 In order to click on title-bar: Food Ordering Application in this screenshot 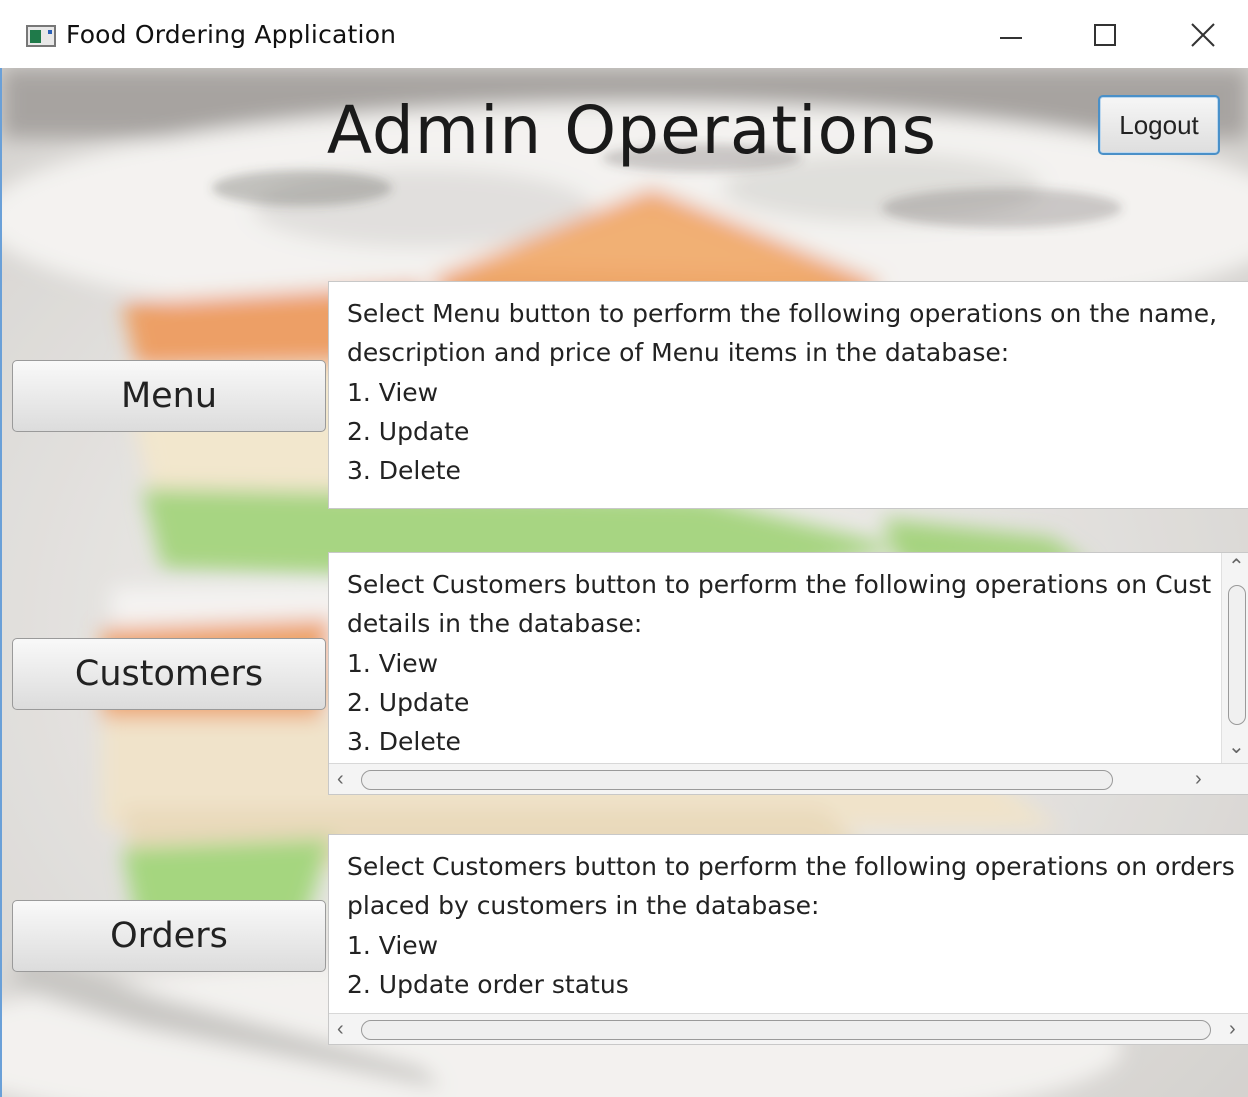, I will do `click(624, 34)`.